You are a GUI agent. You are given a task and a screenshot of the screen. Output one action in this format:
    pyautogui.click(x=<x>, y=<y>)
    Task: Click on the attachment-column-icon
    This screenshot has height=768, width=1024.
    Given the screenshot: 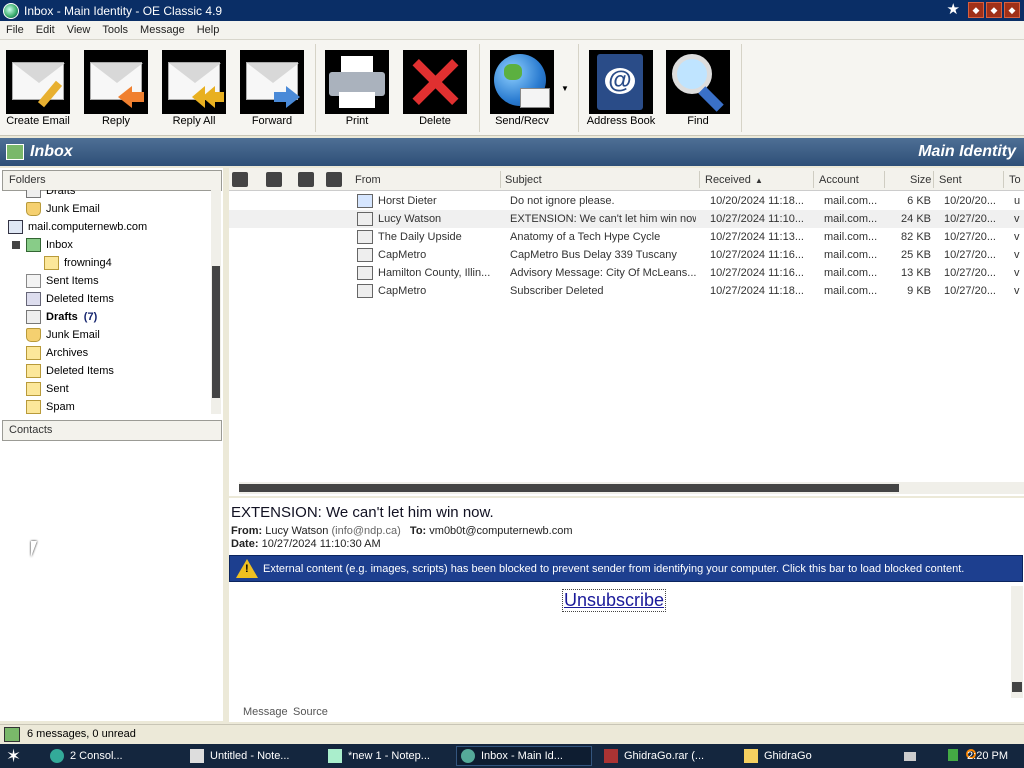 What is the action you would take?
    pyautogui.click(x=274, y=179)
    